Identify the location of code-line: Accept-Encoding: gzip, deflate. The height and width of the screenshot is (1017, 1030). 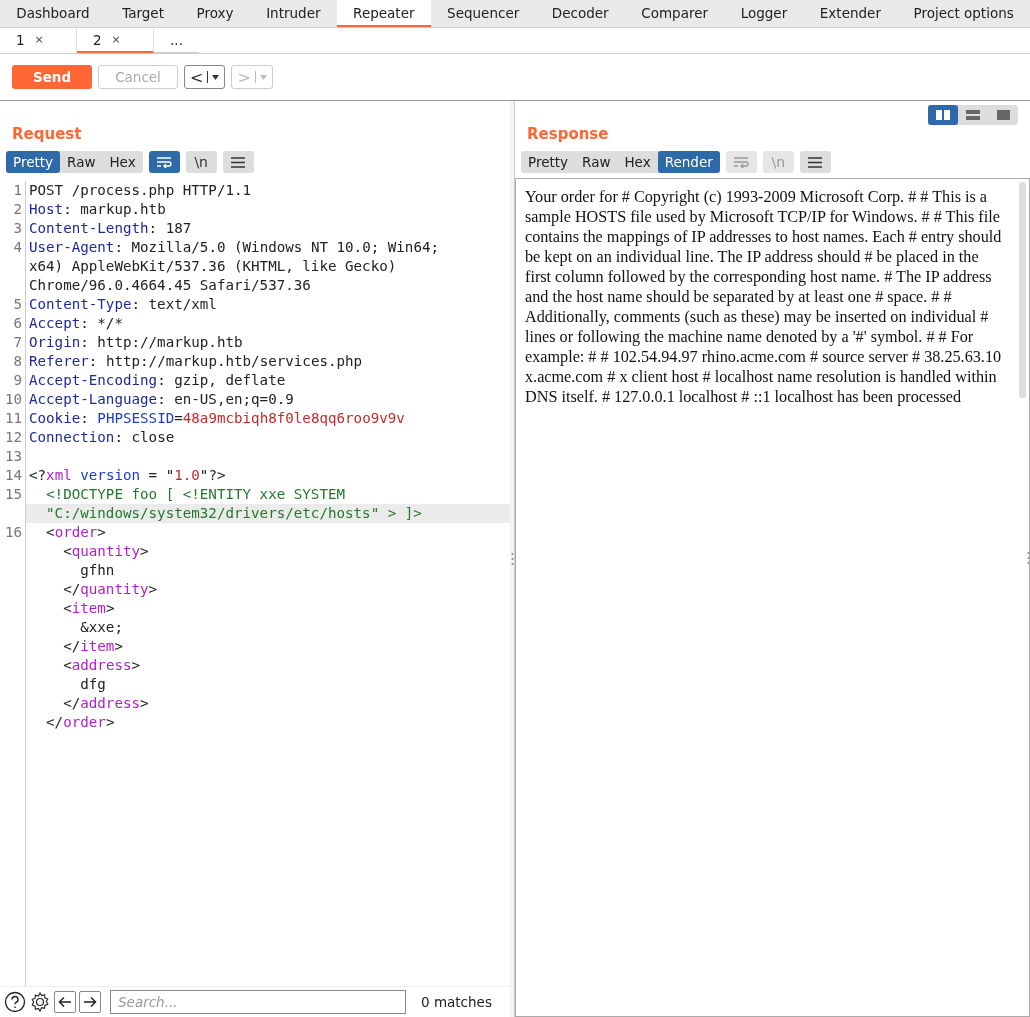
(157, 380).